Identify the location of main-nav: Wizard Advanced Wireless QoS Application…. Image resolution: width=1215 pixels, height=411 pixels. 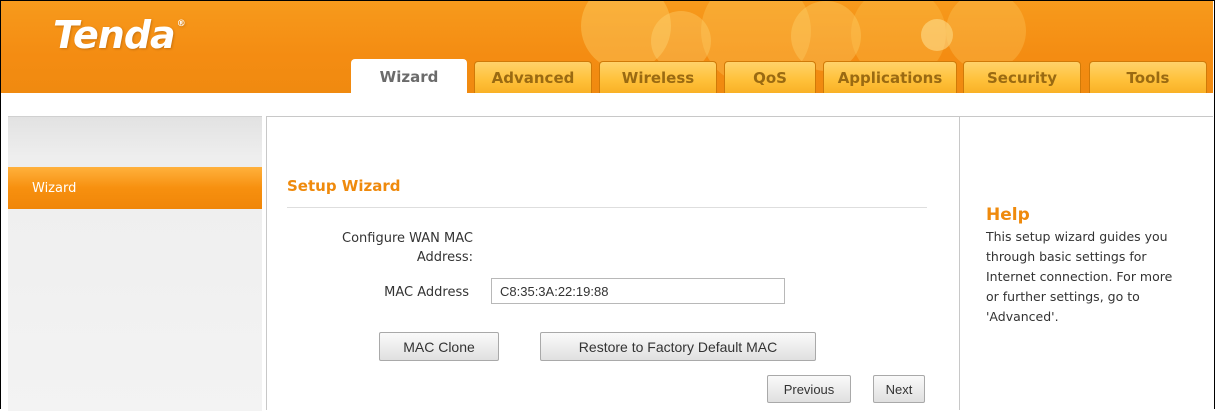
(607, 75).